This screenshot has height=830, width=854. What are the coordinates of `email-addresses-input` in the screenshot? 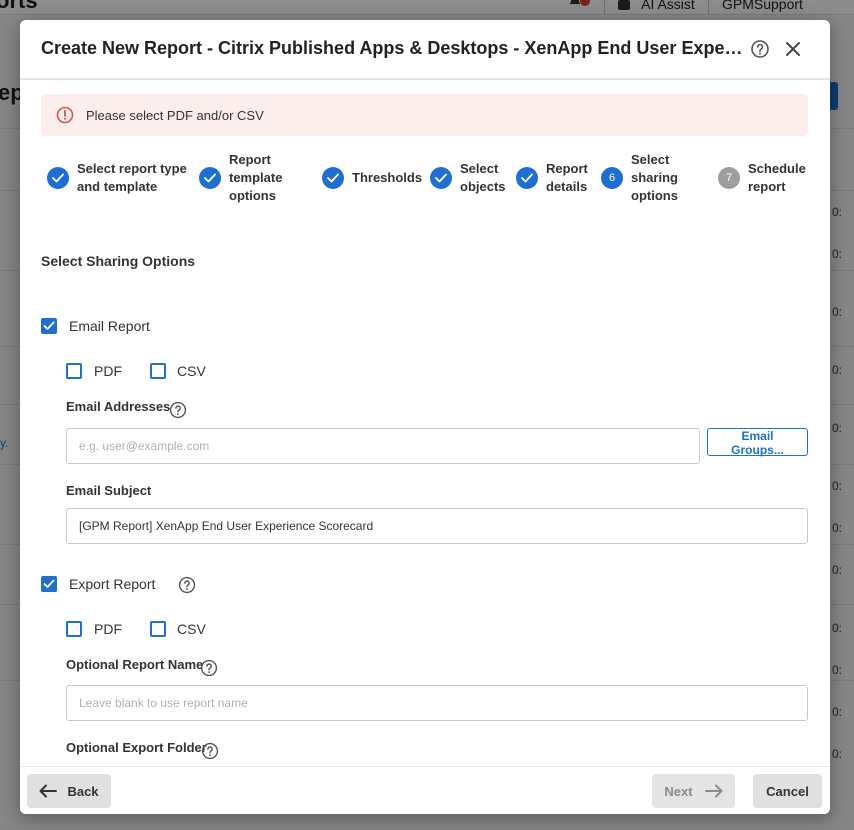 It's located at (383, 446).